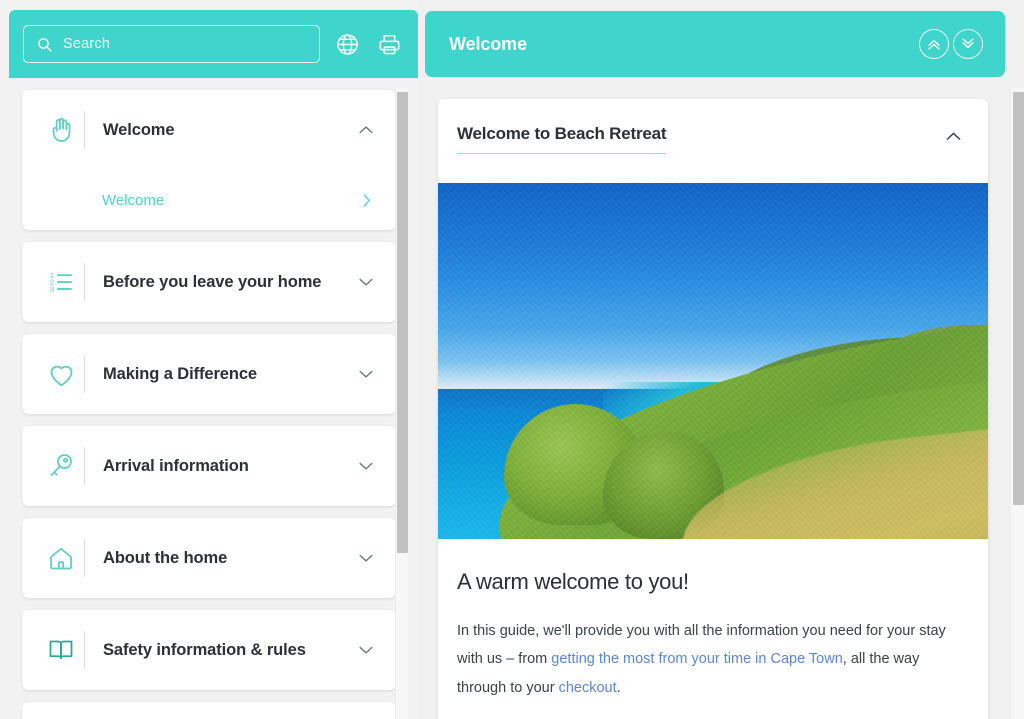  I want to click on open-book-icon, so click(61, 650).